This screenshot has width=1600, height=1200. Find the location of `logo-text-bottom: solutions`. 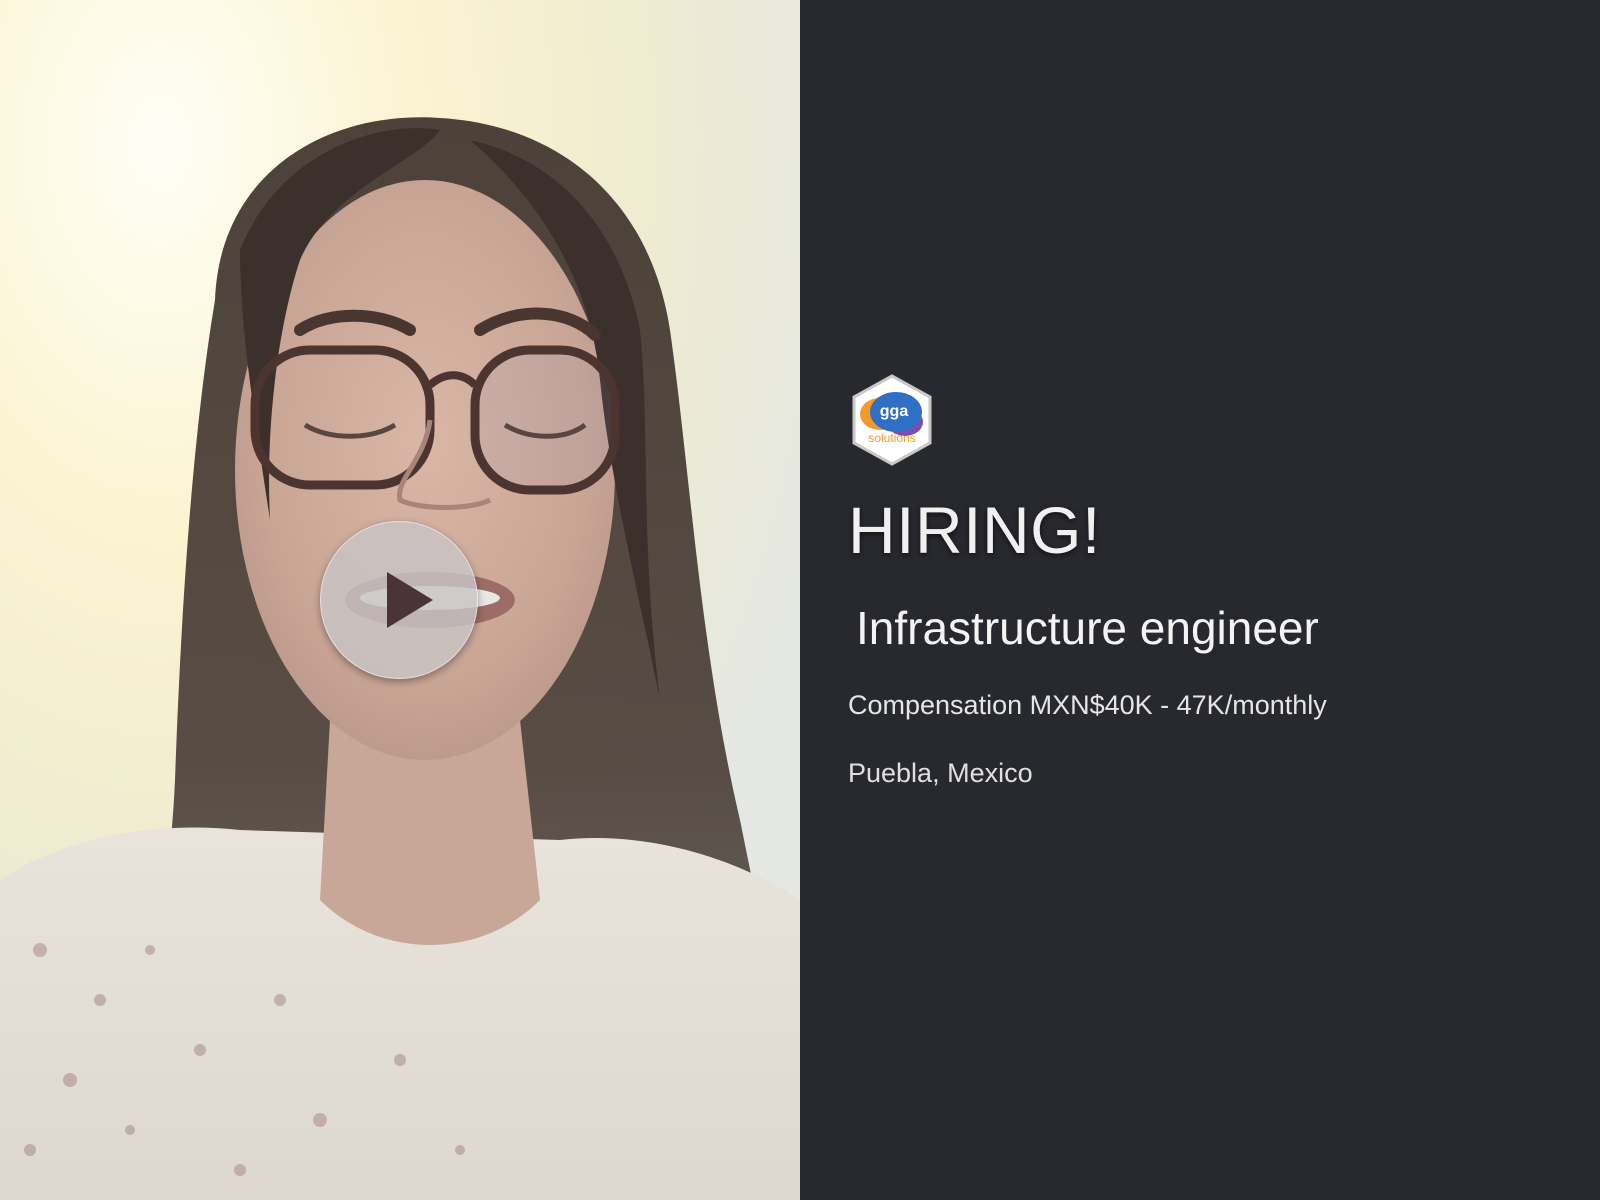

logo-text-bottom: solutions is located at coordinates (891, 438).